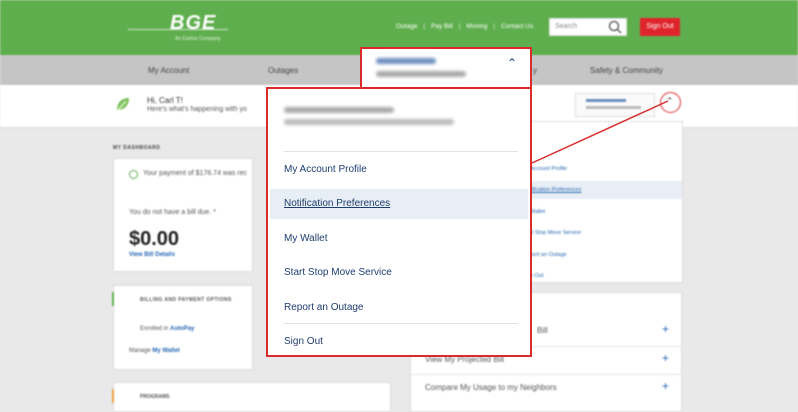 This screenshot has width=798, height=412. Describe the element at coordinates (140, 351) in the screenshot. I see `manage-prefix: Manage` at that location.